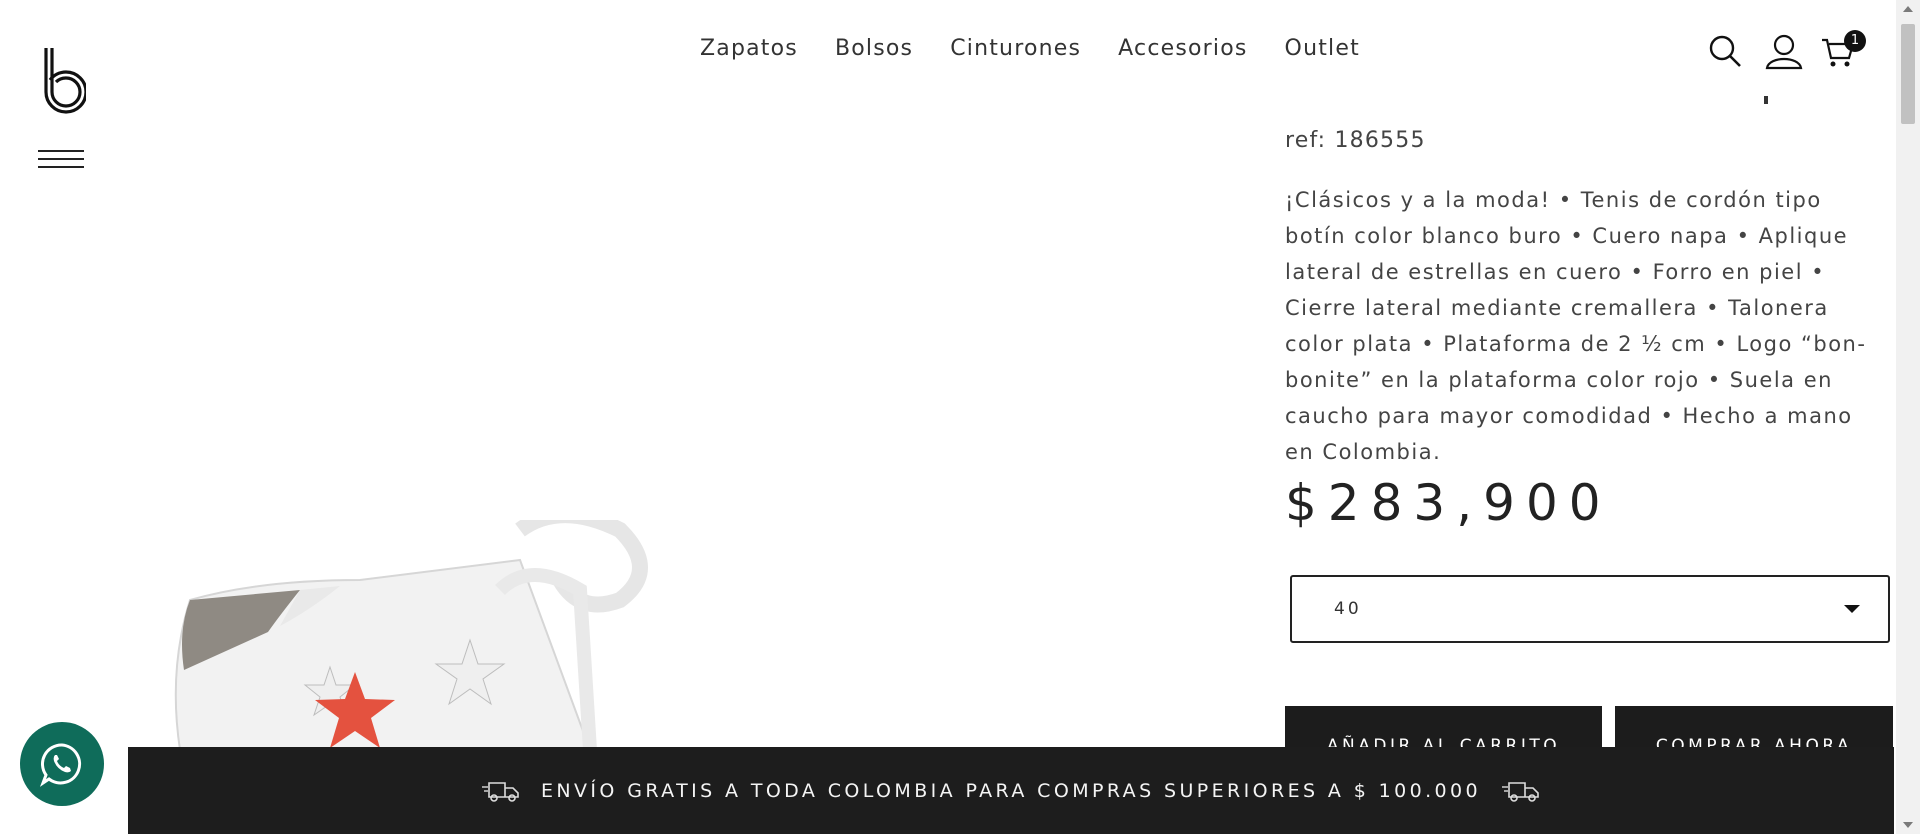 The width and height of the screenshot is (1920, 834). What do you see at coordinates (1852, 609) in the screenshot?
I see `chevron-down-icon` at bounding box center [1852, 609].